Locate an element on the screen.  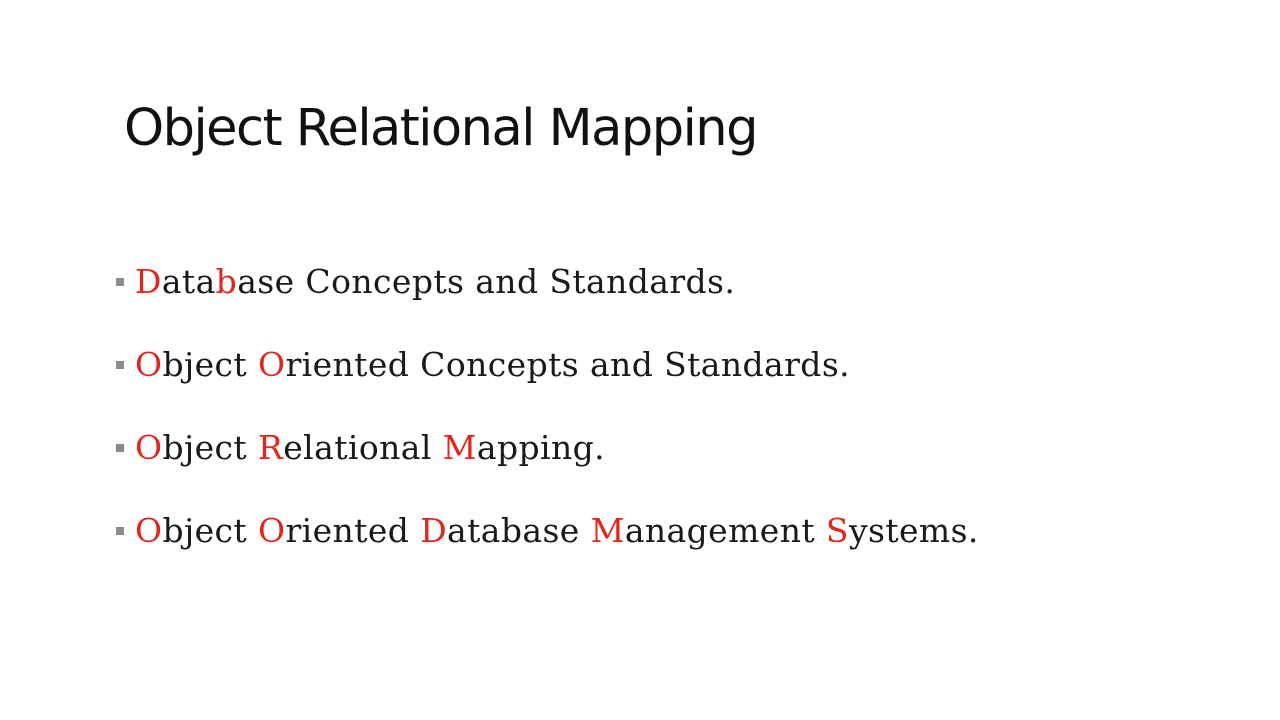
bullet-text: Object Relational Mapping. is located at coordinates (370, 447).